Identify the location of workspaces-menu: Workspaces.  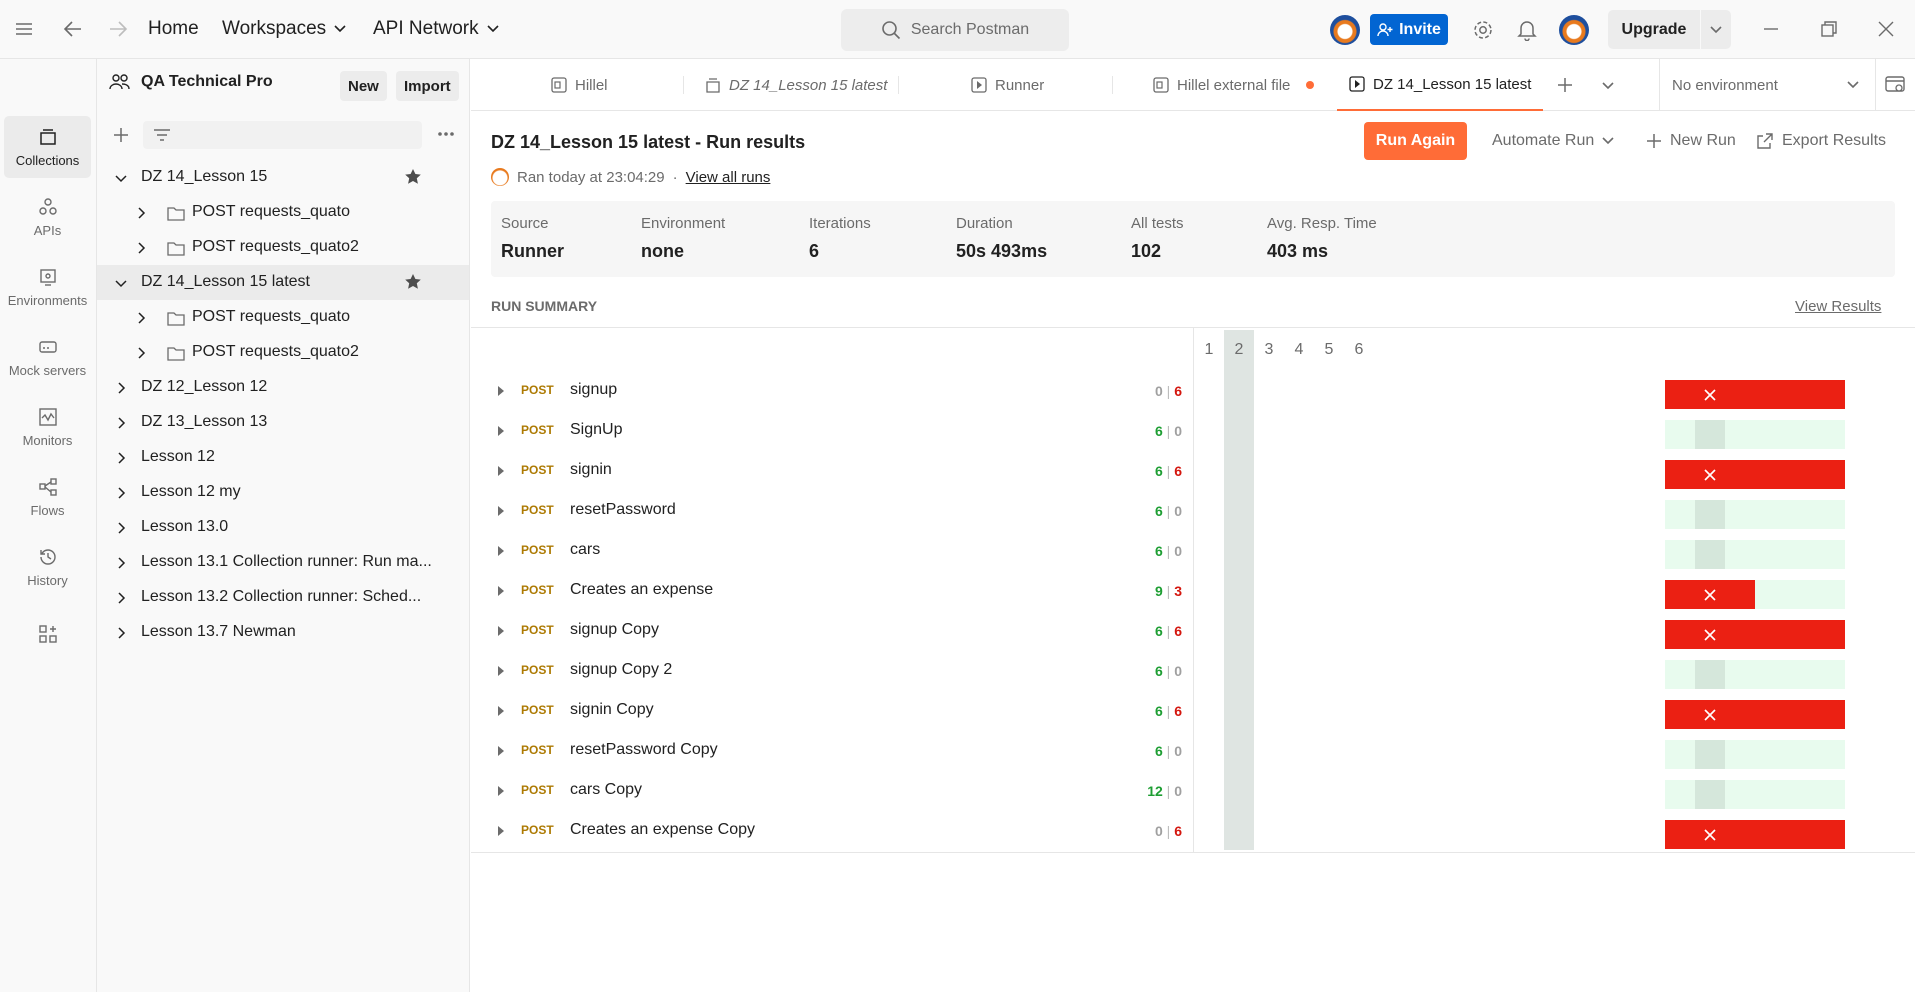
(284, 29).